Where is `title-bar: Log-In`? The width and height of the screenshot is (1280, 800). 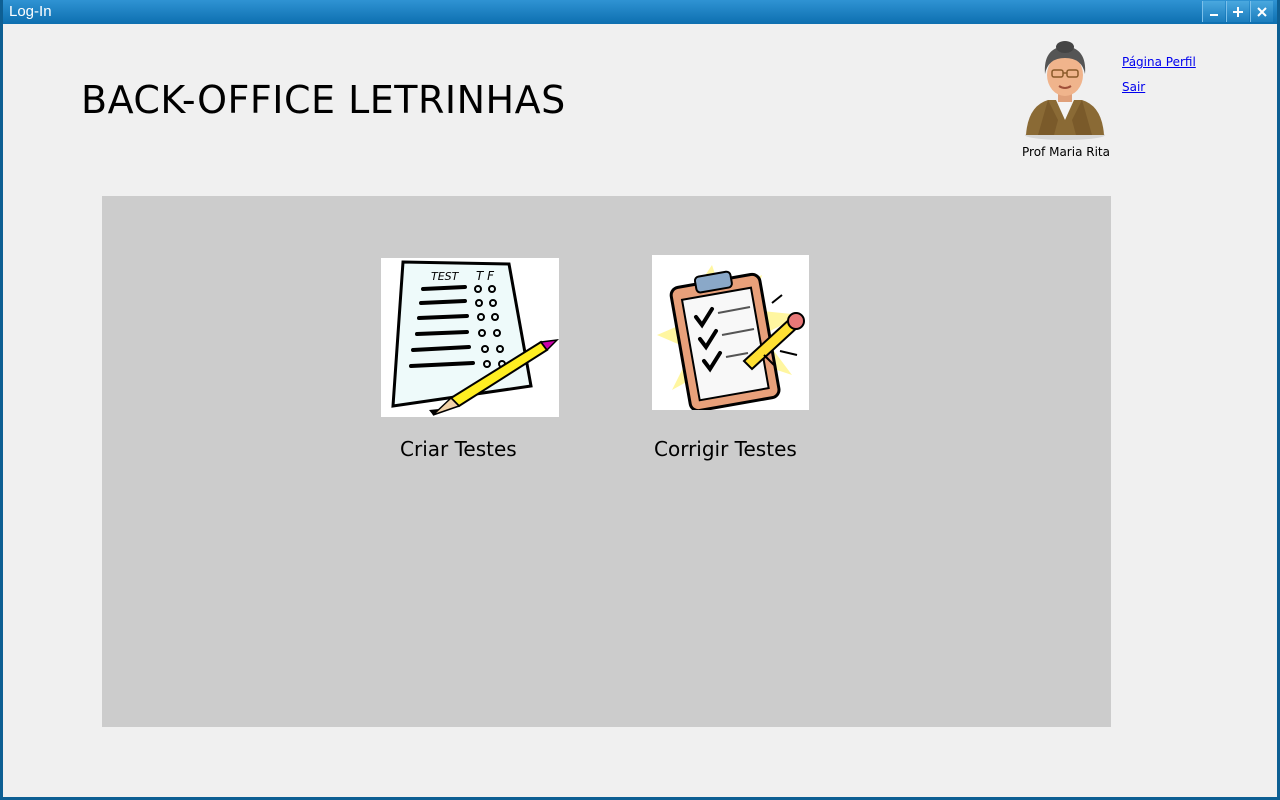
title-bar: Log-In is located at coordinates (640, 12).